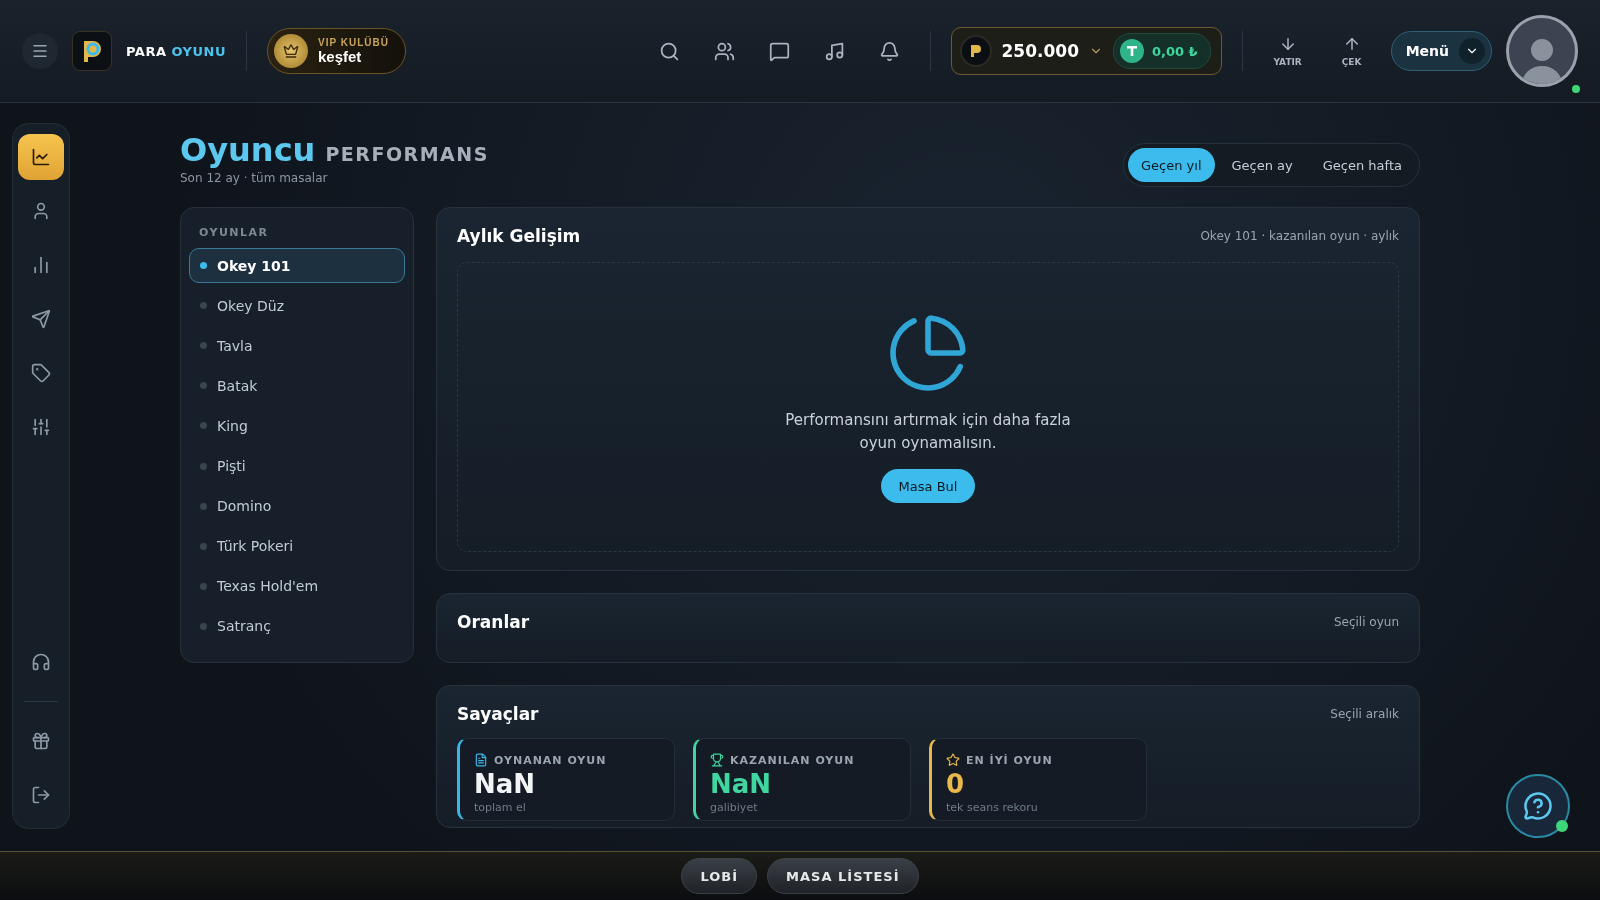  What do you see at coordinates (956, 784) in the screenshot?
I see `counter-value: 0` at bounding box center [956, 784].